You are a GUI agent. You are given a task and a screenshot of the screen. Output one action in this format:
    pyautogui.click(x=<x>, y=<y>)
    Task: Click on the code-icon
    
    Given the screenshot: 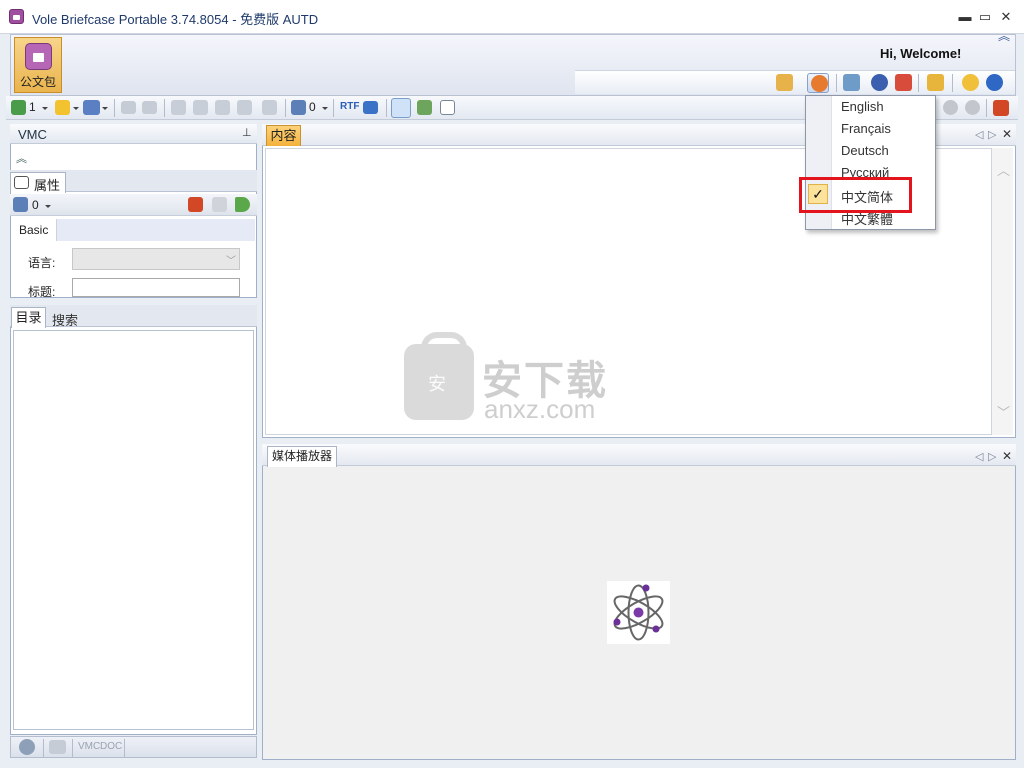 What is the action you would take?
    pyautogui.click(x=269, y=107)
    